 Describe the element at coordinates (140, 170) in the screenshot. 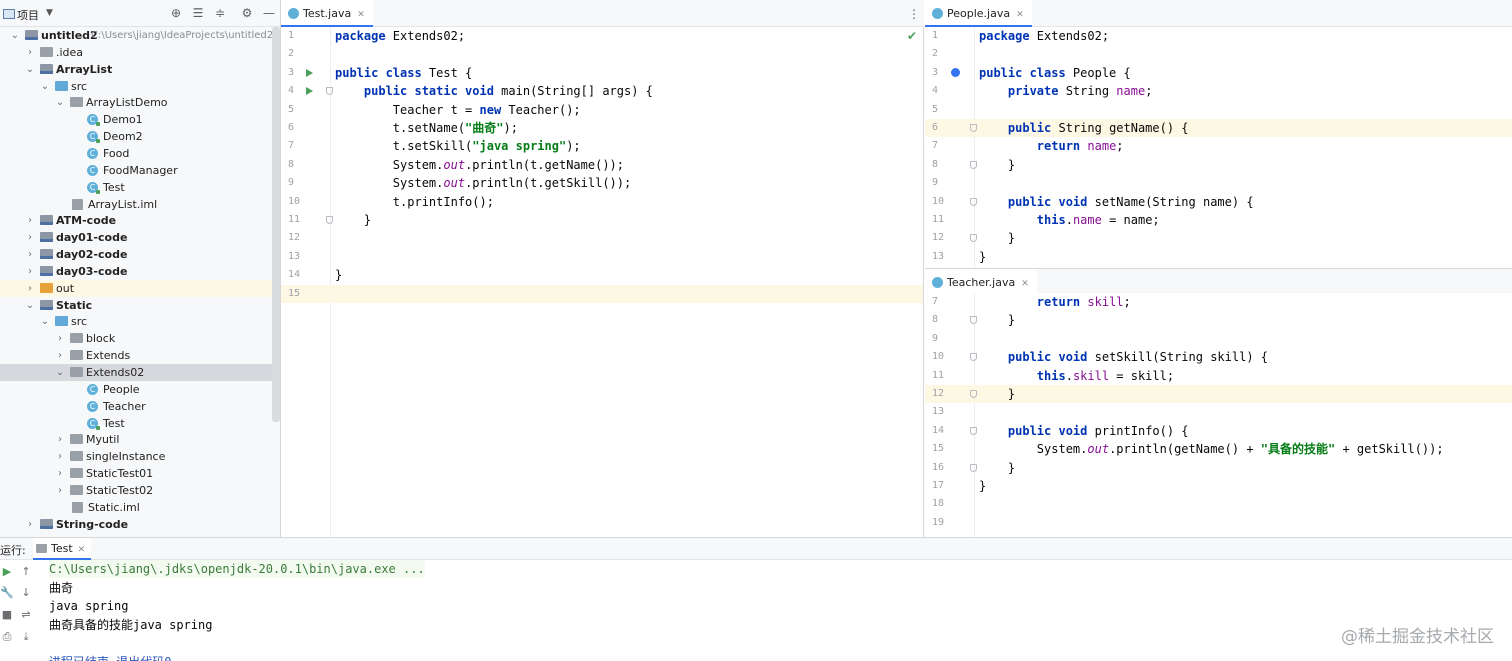

I see `tree-item: C FoodManager` at that location.